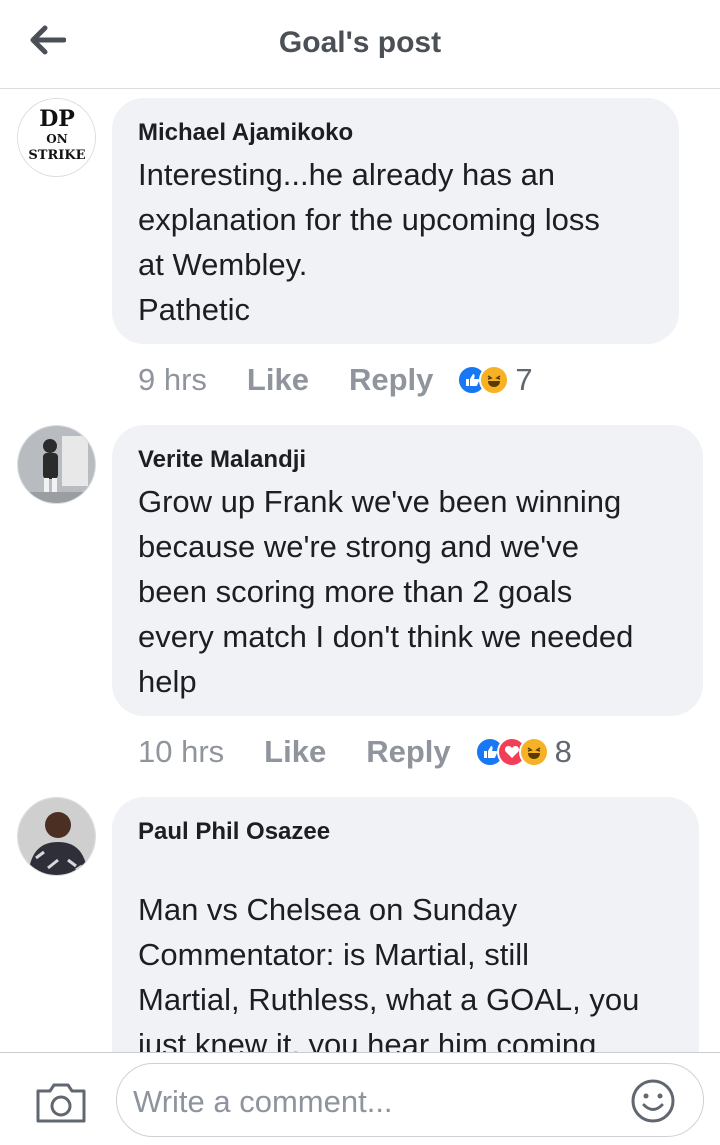 The height and width of the screenshot is (1145, 720). What do you see at coordinates (395, 133) in the screenshot?
I see `comment-author: Michael Ajamikoko` at bounding box center [395, 133].